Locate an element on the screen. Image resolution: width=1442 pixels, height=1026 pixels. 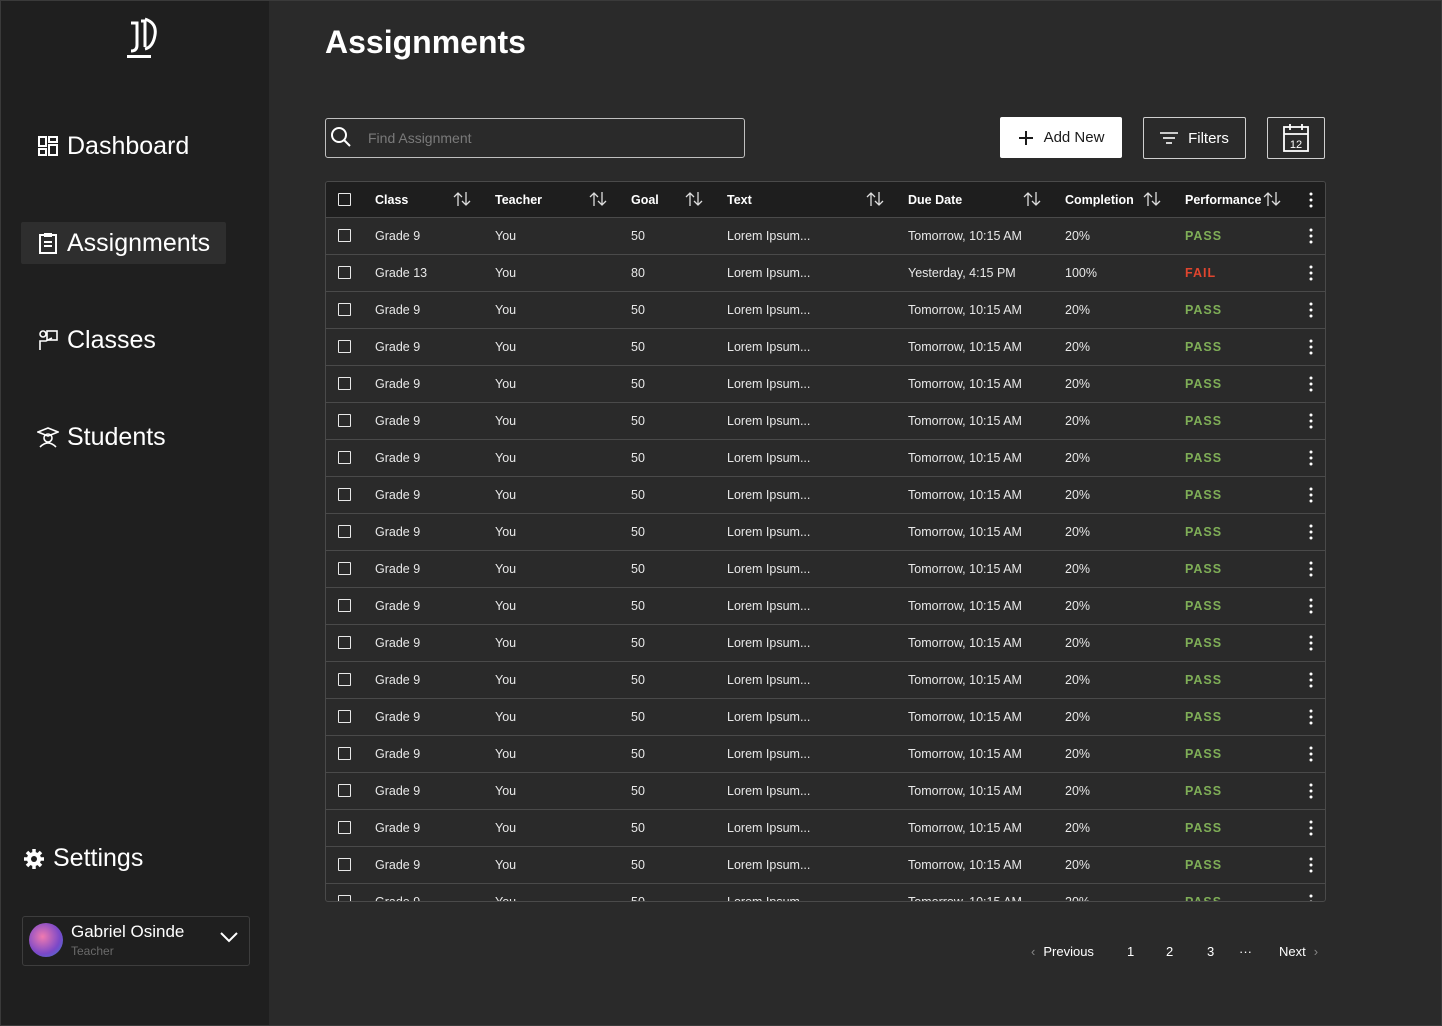
previous-page-button: ‹ Previous is located at coordinates (1062, 951).